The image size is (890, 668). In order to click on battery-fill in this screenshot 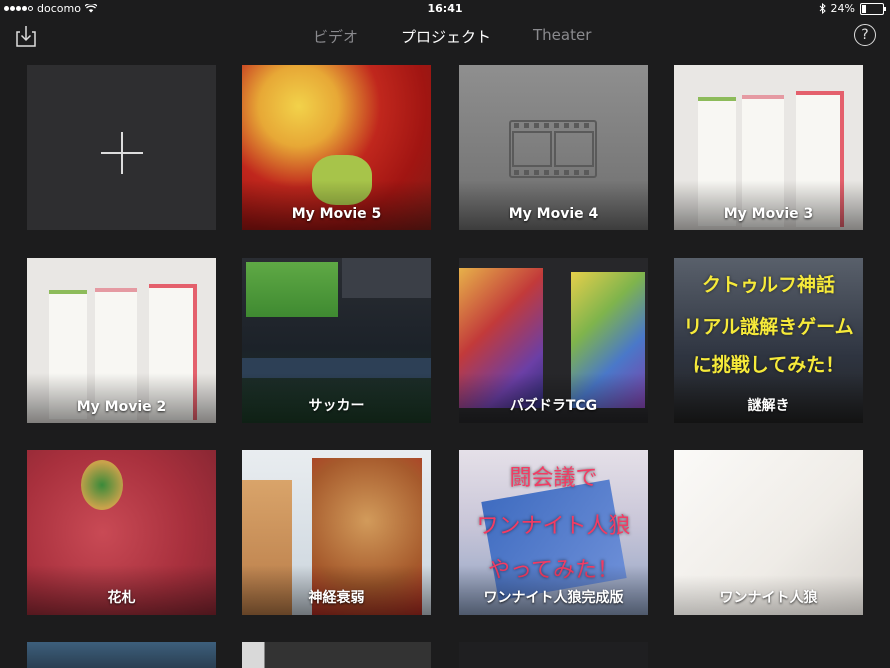, I will do `click(864, 8)`.